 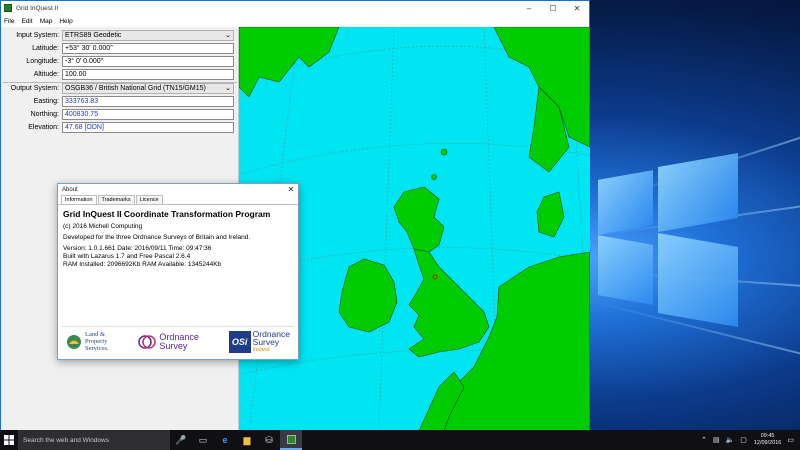 I want to click on message-icon: ▢, so click(x=743, y=440).